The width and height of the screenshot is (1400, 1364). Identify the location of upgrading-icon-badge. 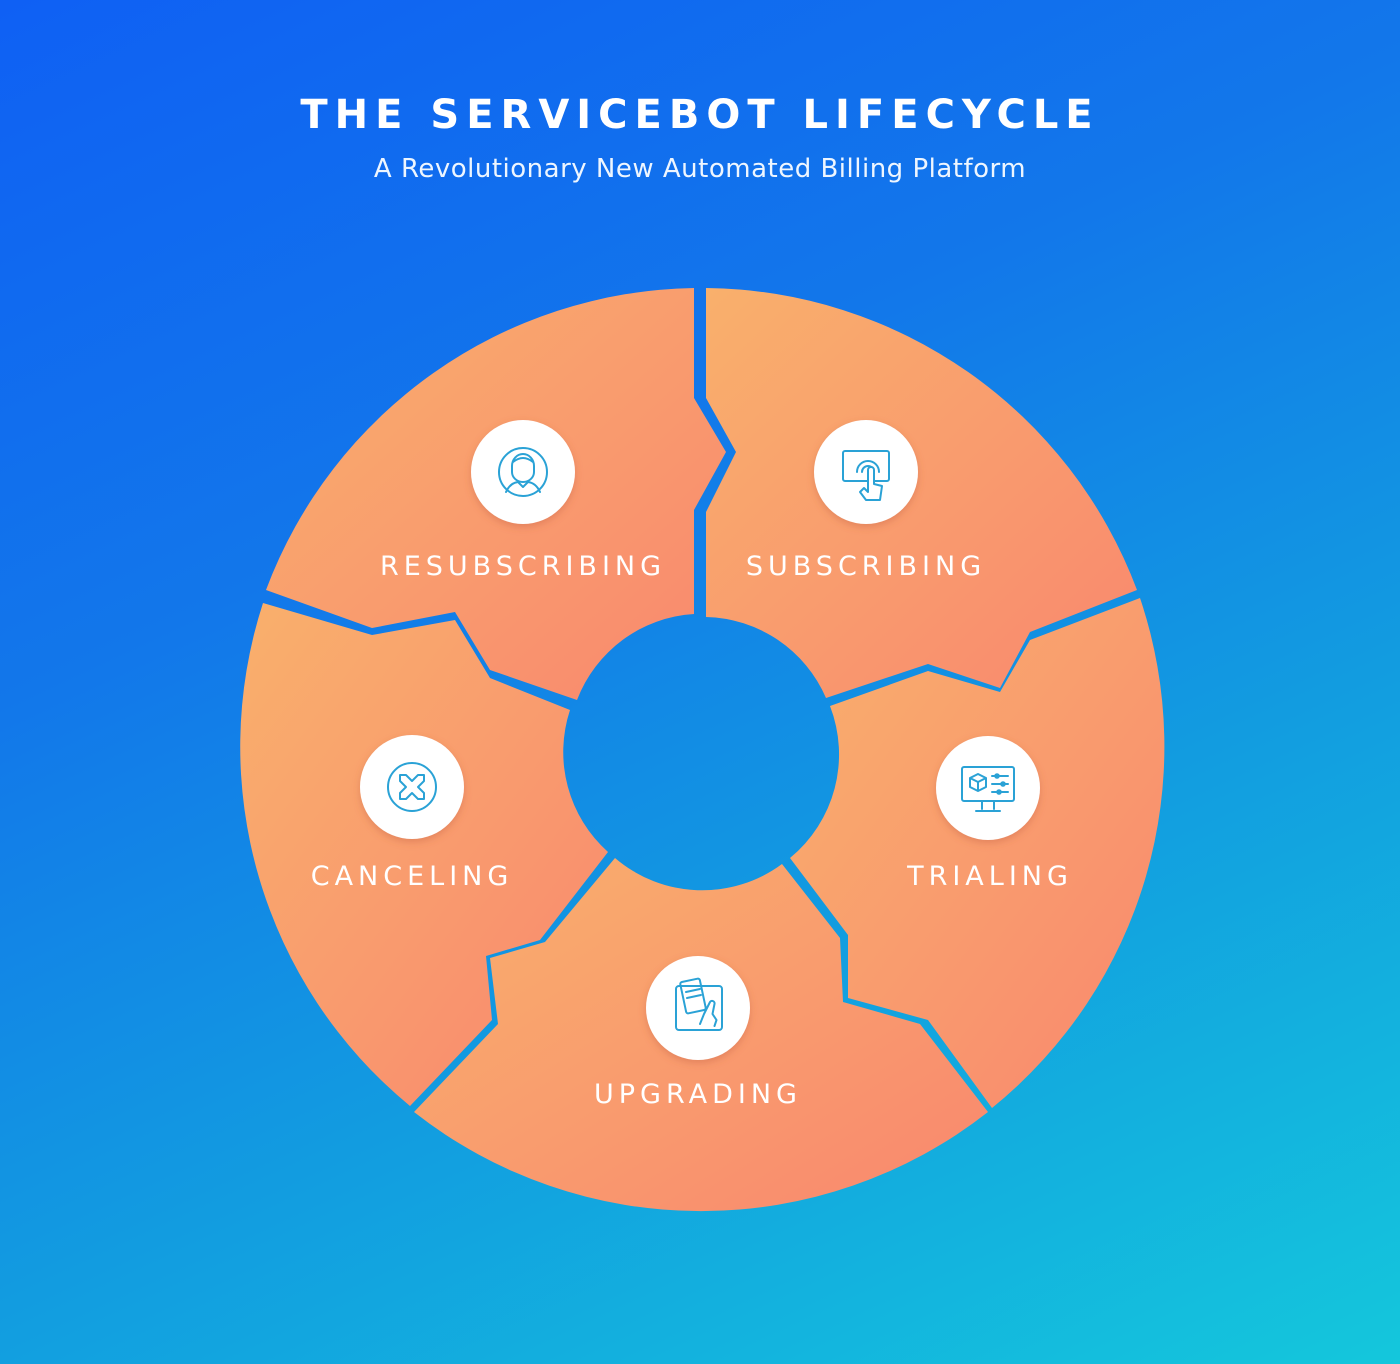
(698, 1008).